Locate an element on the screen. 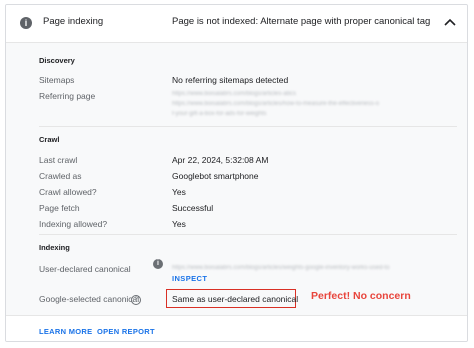 The height and width of the screenshot is (348, 474). google-selected-canonical-value: Same as user-declared canonical is located at coordinates (235, 299).